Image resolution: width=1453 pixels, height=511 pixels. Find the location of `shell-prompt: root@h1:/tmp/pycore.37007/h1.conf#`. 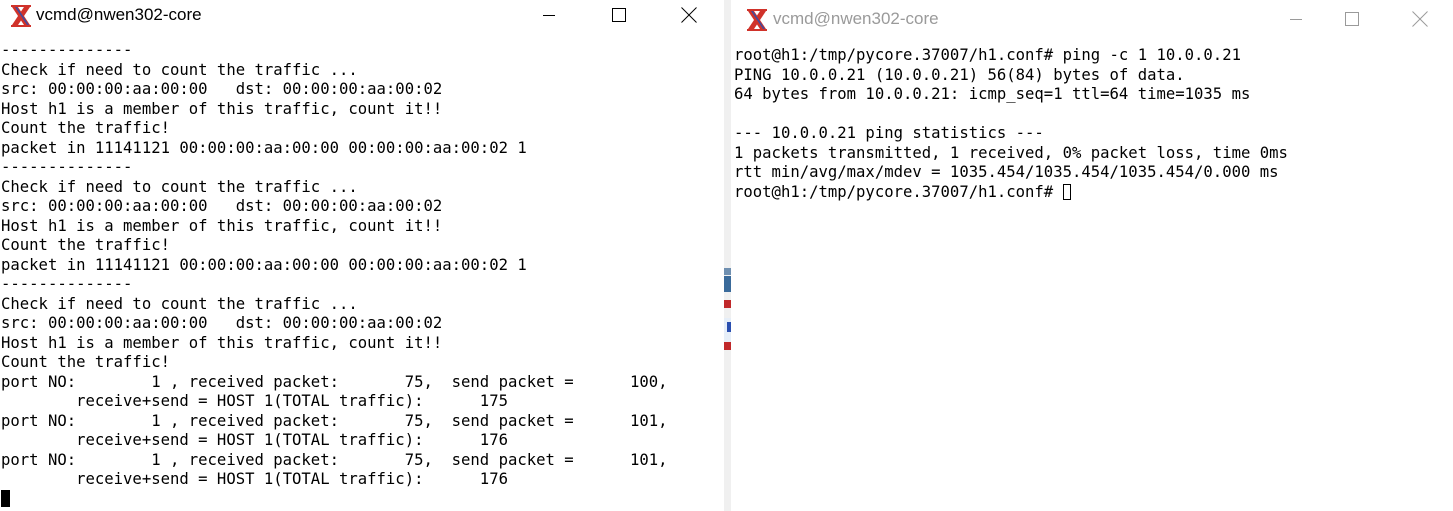

shell-prompt: root@h1:/tmp/pycore.37007/h1.conf# is located at coordinates (898, 191).